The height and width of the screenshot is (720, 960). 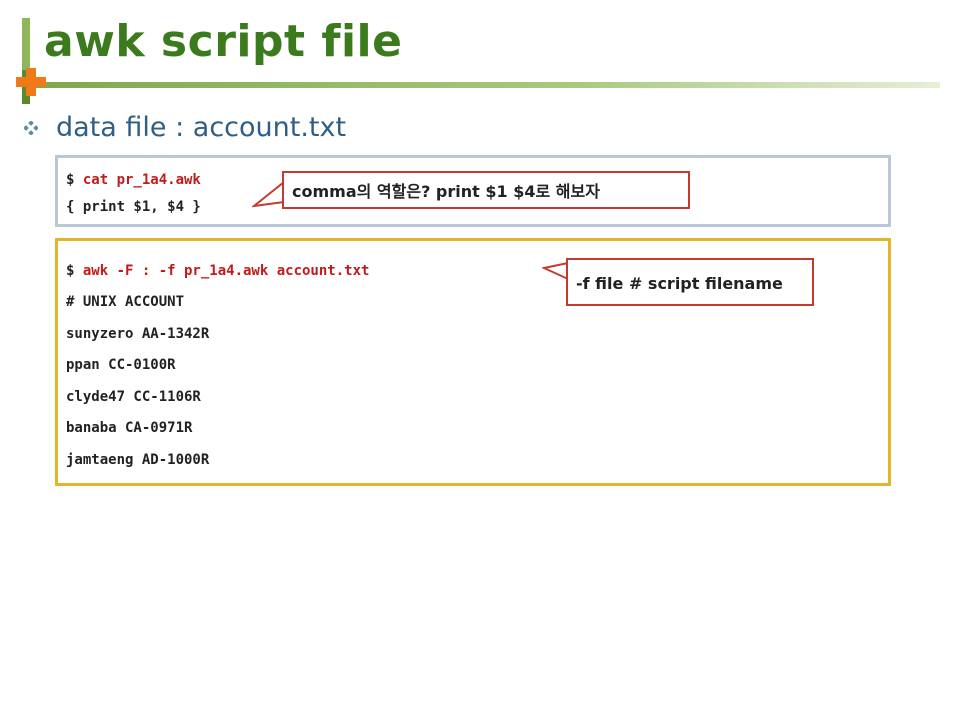 I want to click on orange-cross-icon-horizontal, so click(x=31, y=82).